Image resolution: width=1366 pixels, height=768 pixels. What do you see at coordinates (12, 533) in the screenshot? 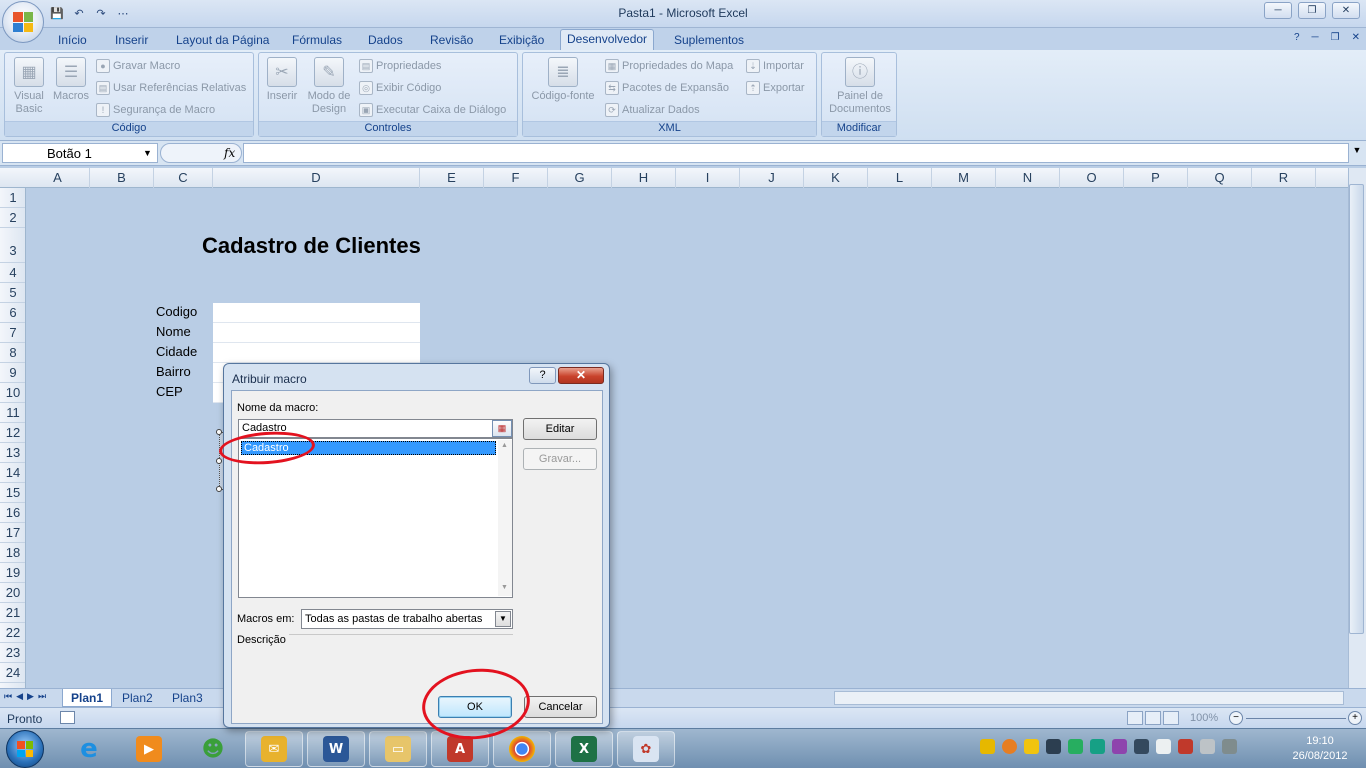
I see `row-header: 17` at bounding box center [12, 533].